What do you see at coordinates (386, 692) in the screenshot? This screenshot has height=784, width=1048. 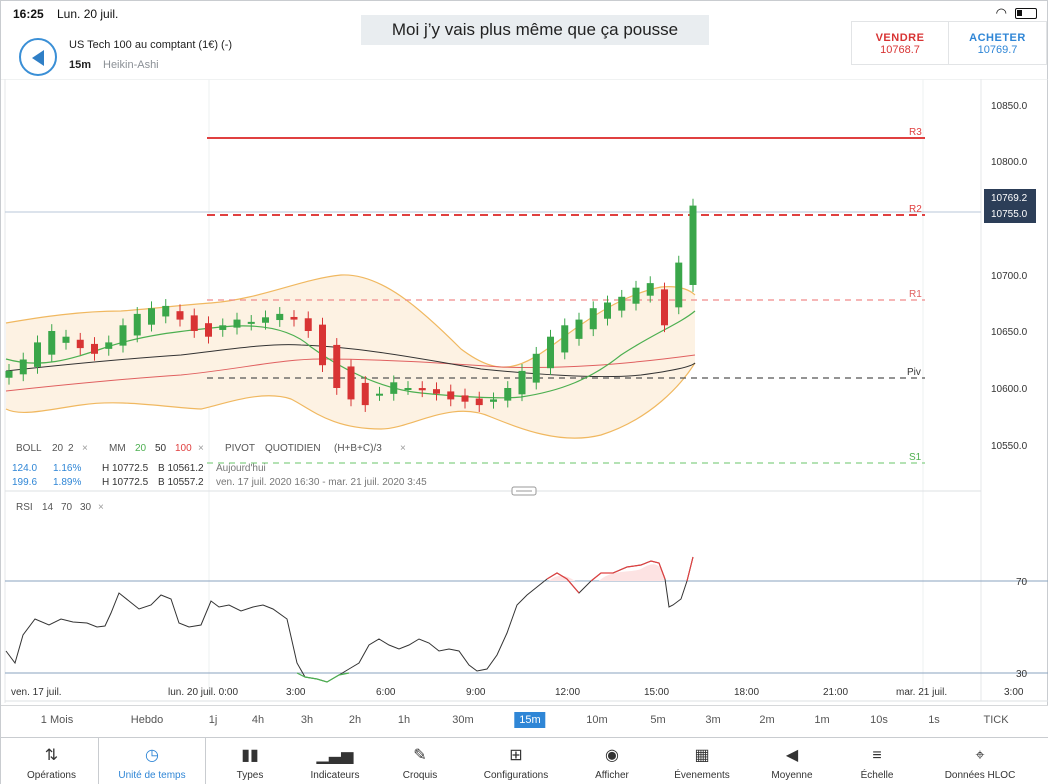 I see `time-tick: 6:00` at bounding box center [386, 692].